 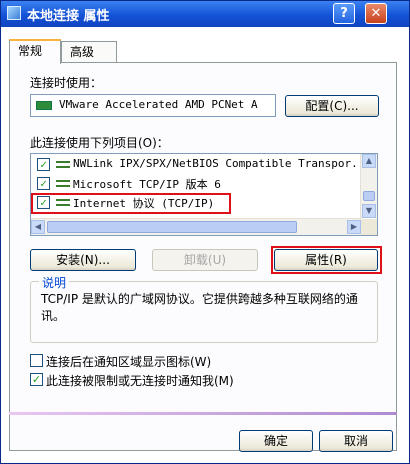 I want to click on scroll-right-arrow-icon: ▶, so click(x=354, y=227).